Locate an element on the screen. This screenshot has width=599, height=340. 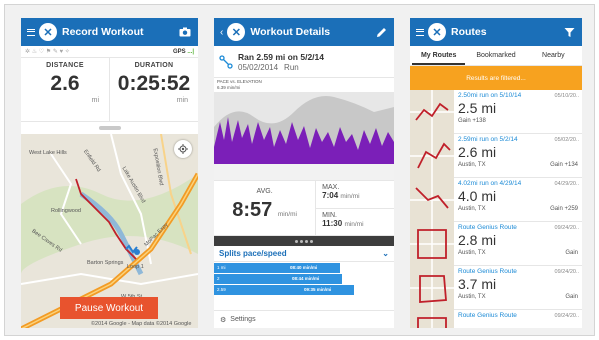
page-indicator is located at coordinates (304, 241).